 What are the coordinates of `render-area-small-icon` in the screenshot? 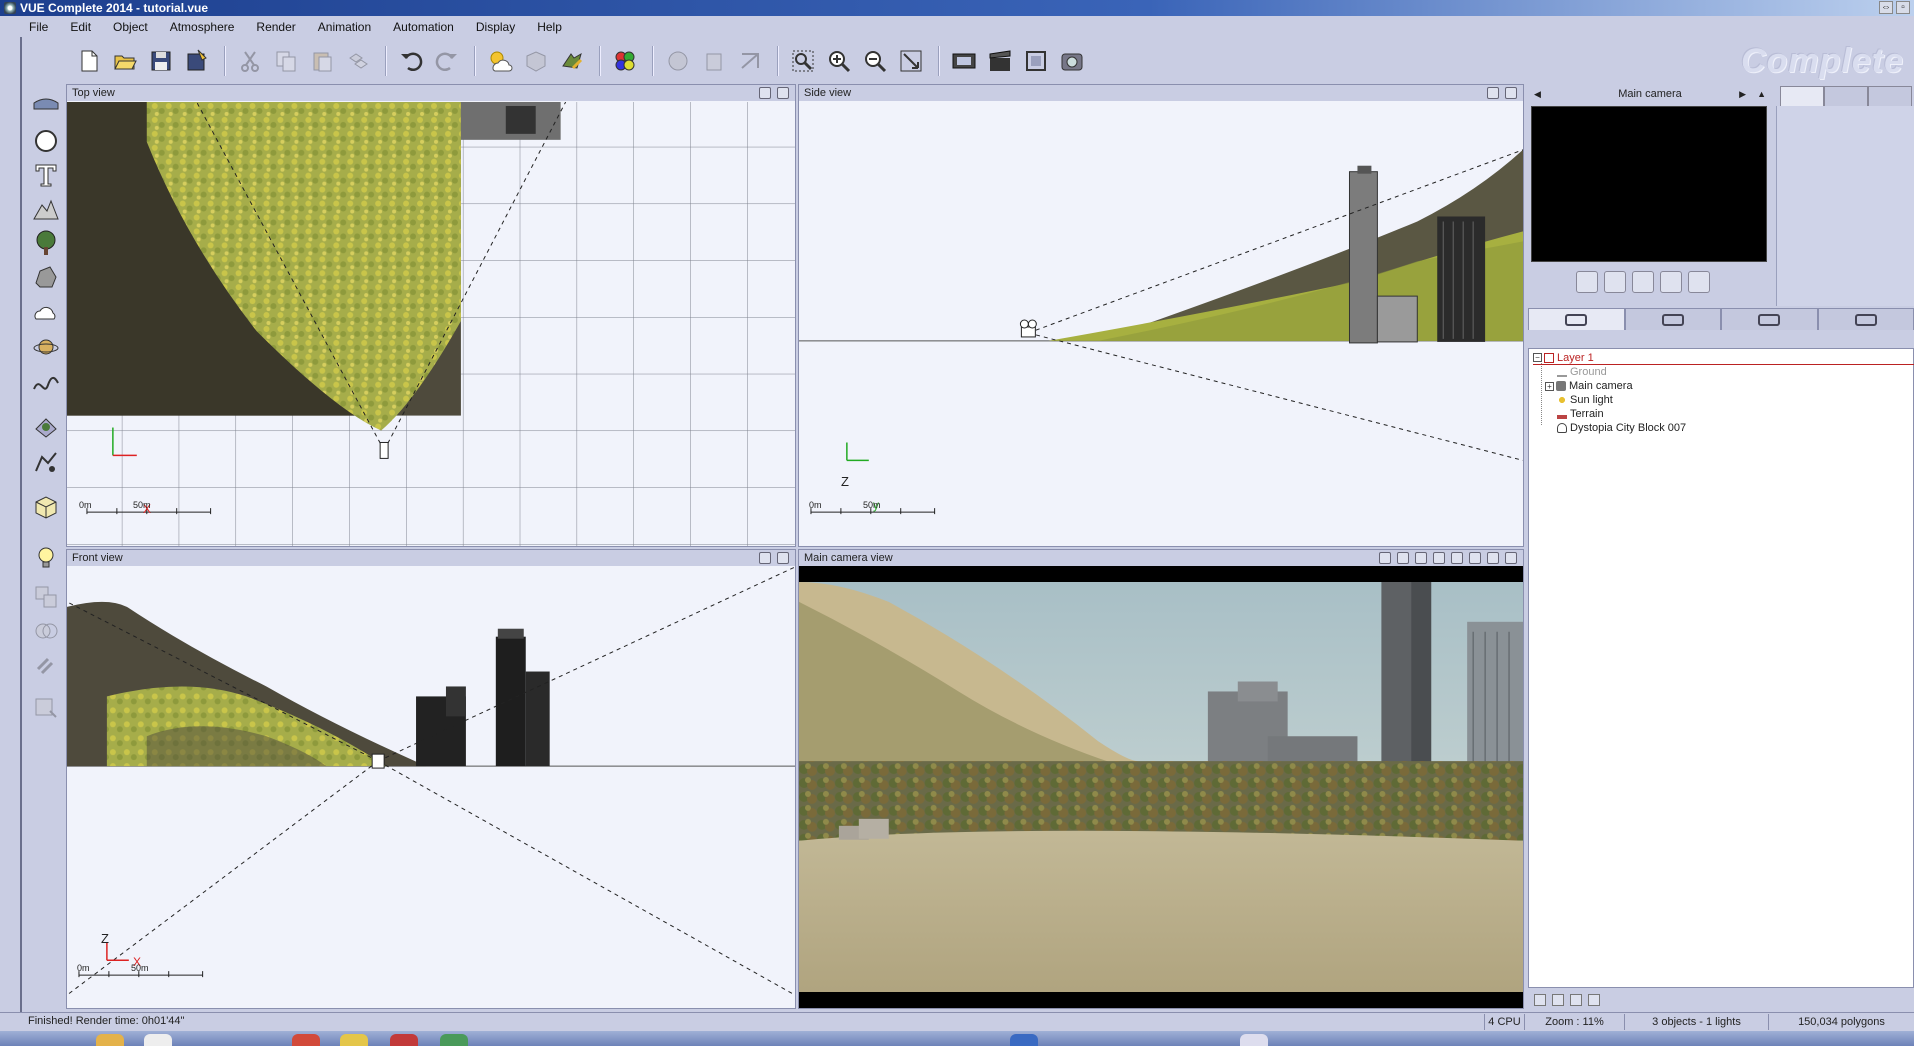 It's located at (714, 61).